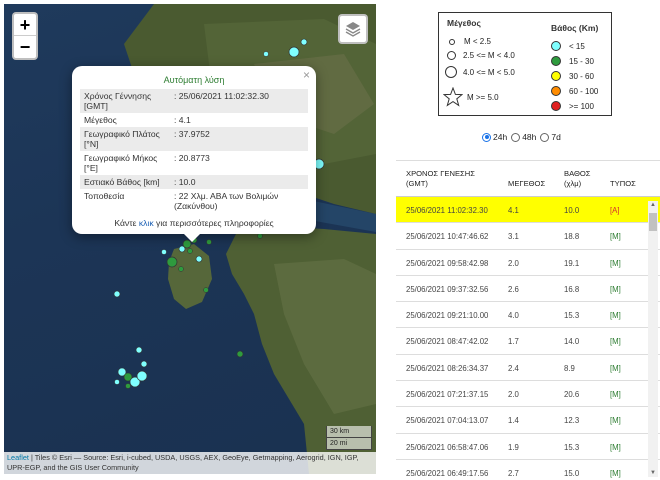  Describe the element at coordinates (146, 223) in the screenshot. I see `popup-more-info-link: κλικ` at that location.